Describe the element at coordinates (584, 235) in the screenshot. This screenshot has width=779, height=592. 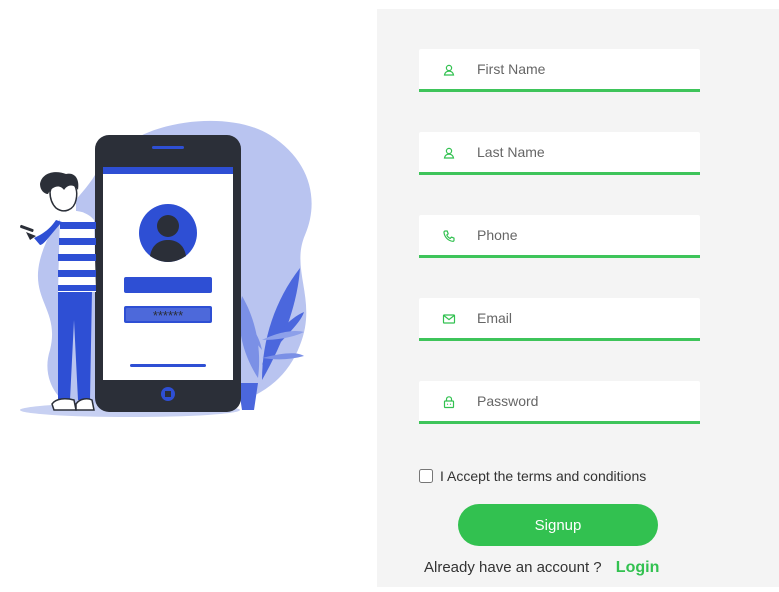
I see `phone-input` at that location.